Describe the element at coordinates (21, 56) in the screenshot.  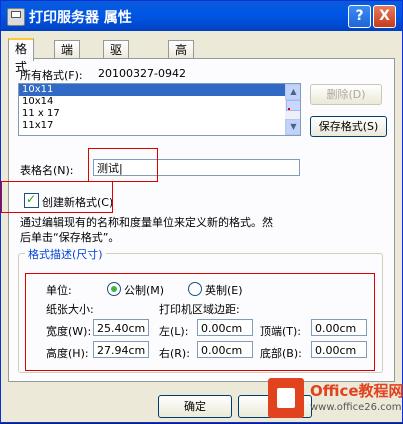
I see `tab-formats: 格式` at that location.